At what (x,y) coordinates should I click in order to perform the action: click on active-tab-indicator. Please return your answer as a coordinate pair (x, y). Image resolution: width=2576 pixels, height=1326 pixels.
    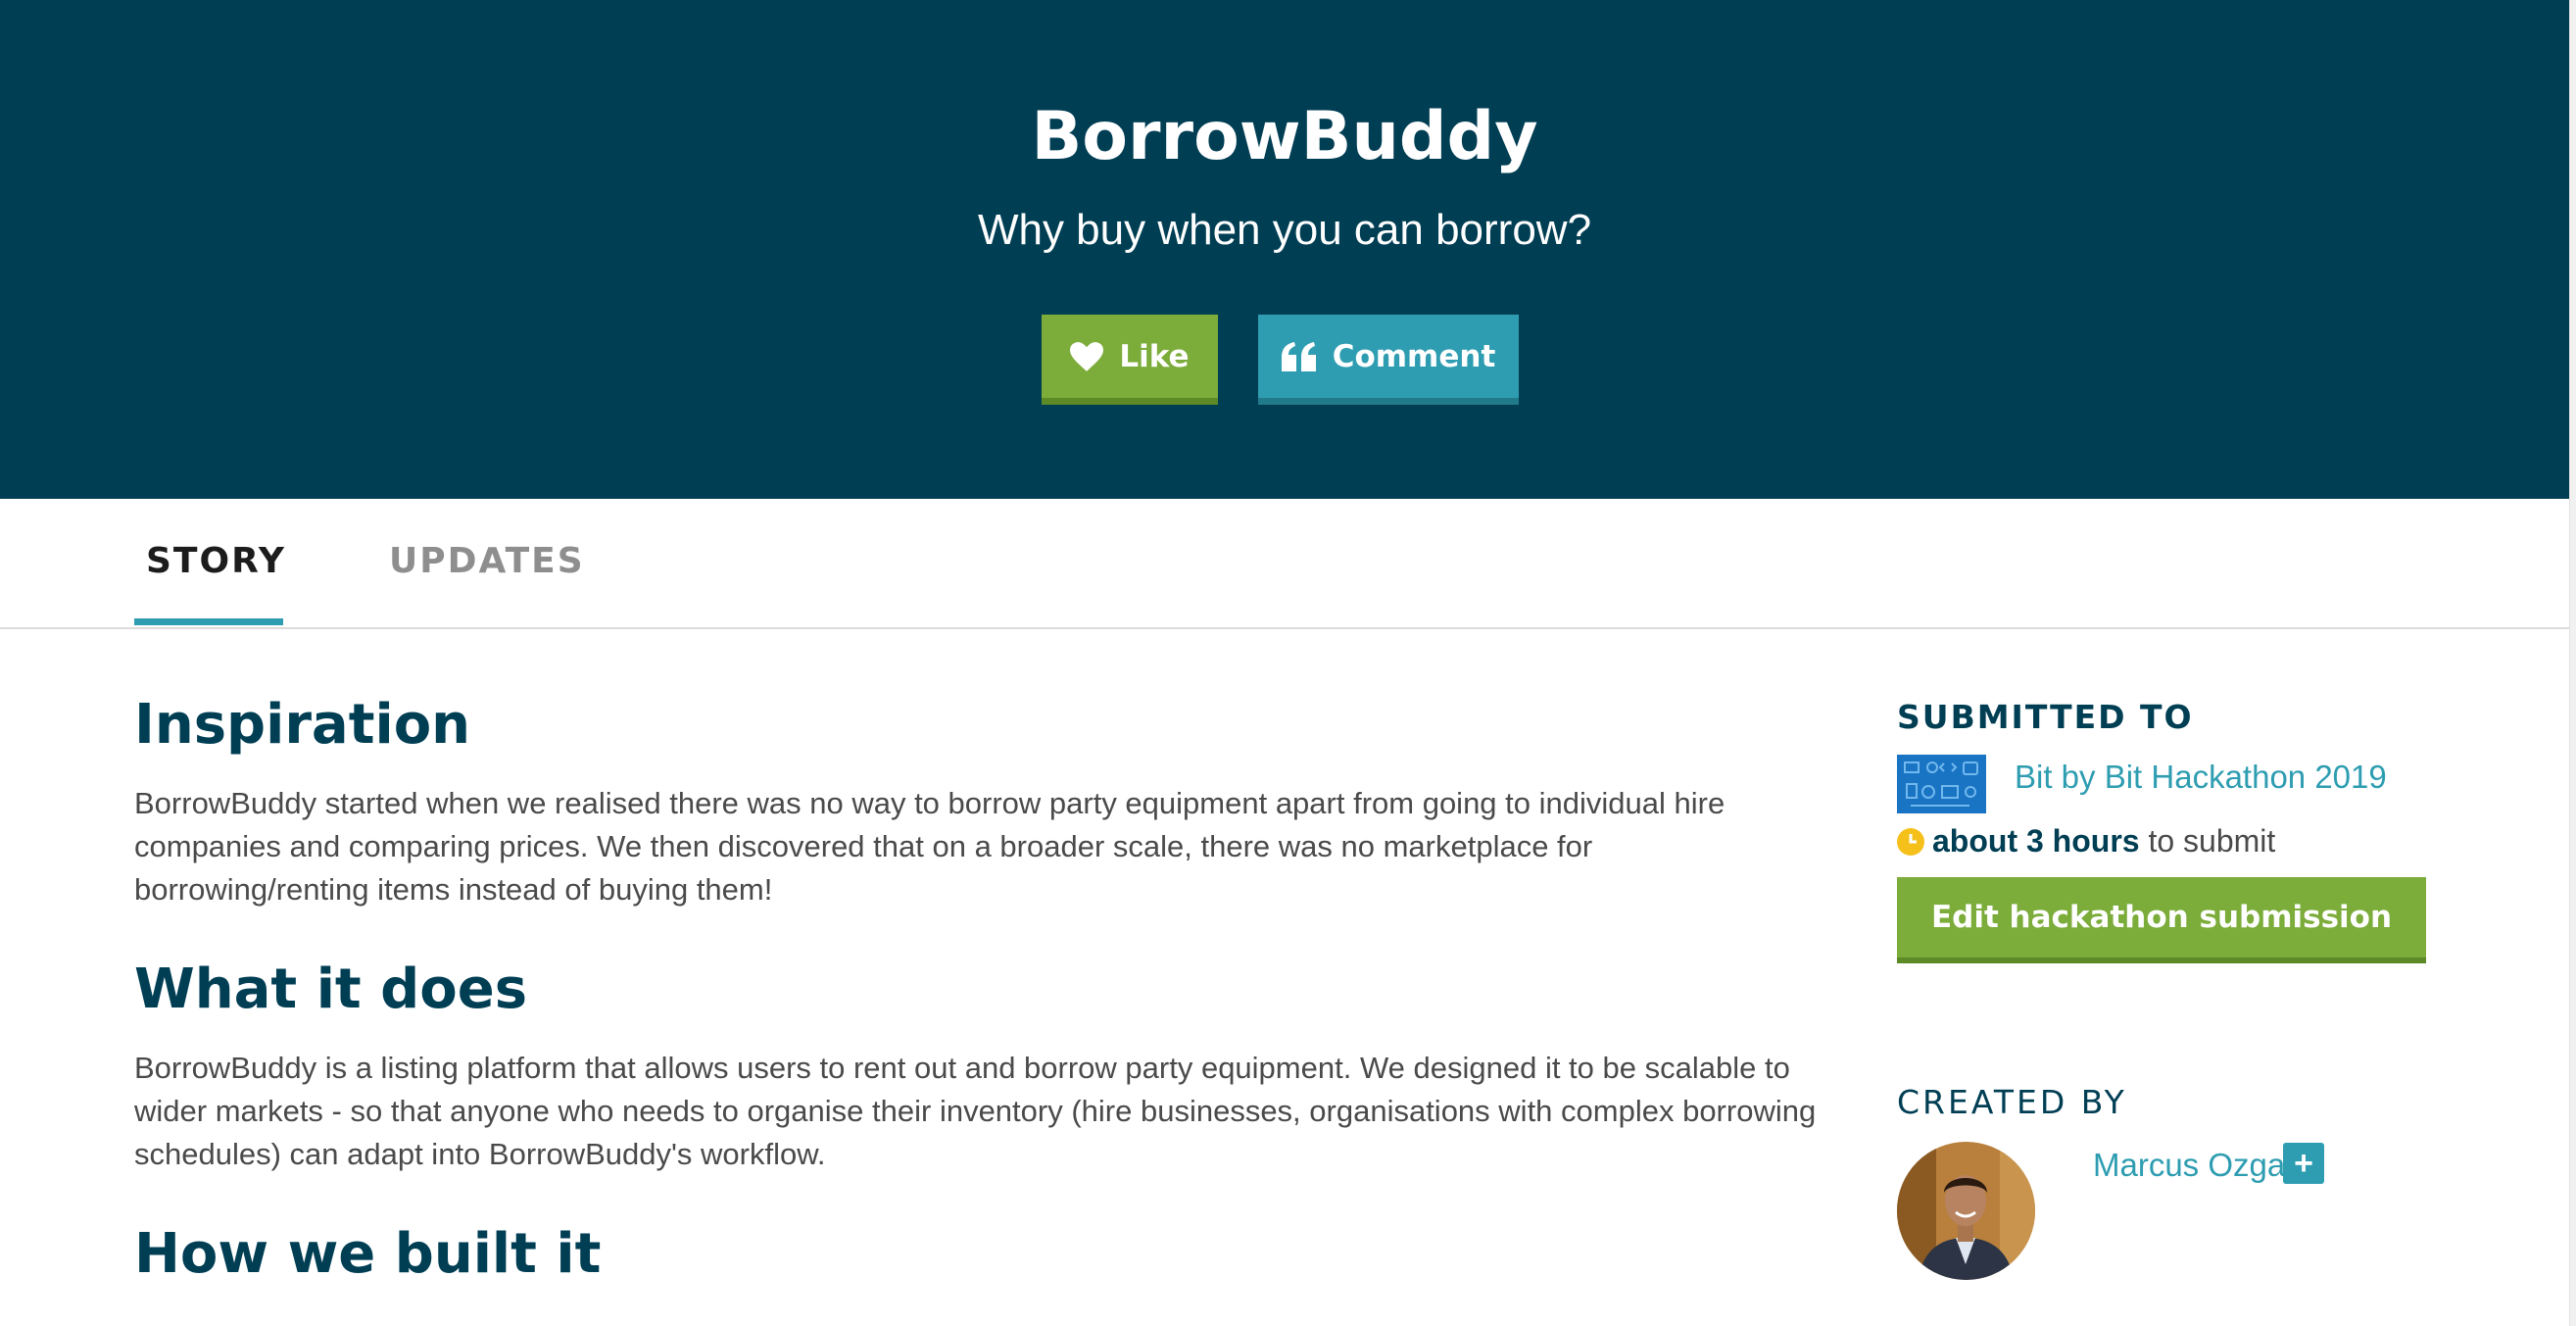
    Looking at the image, I should click on (208, 621).